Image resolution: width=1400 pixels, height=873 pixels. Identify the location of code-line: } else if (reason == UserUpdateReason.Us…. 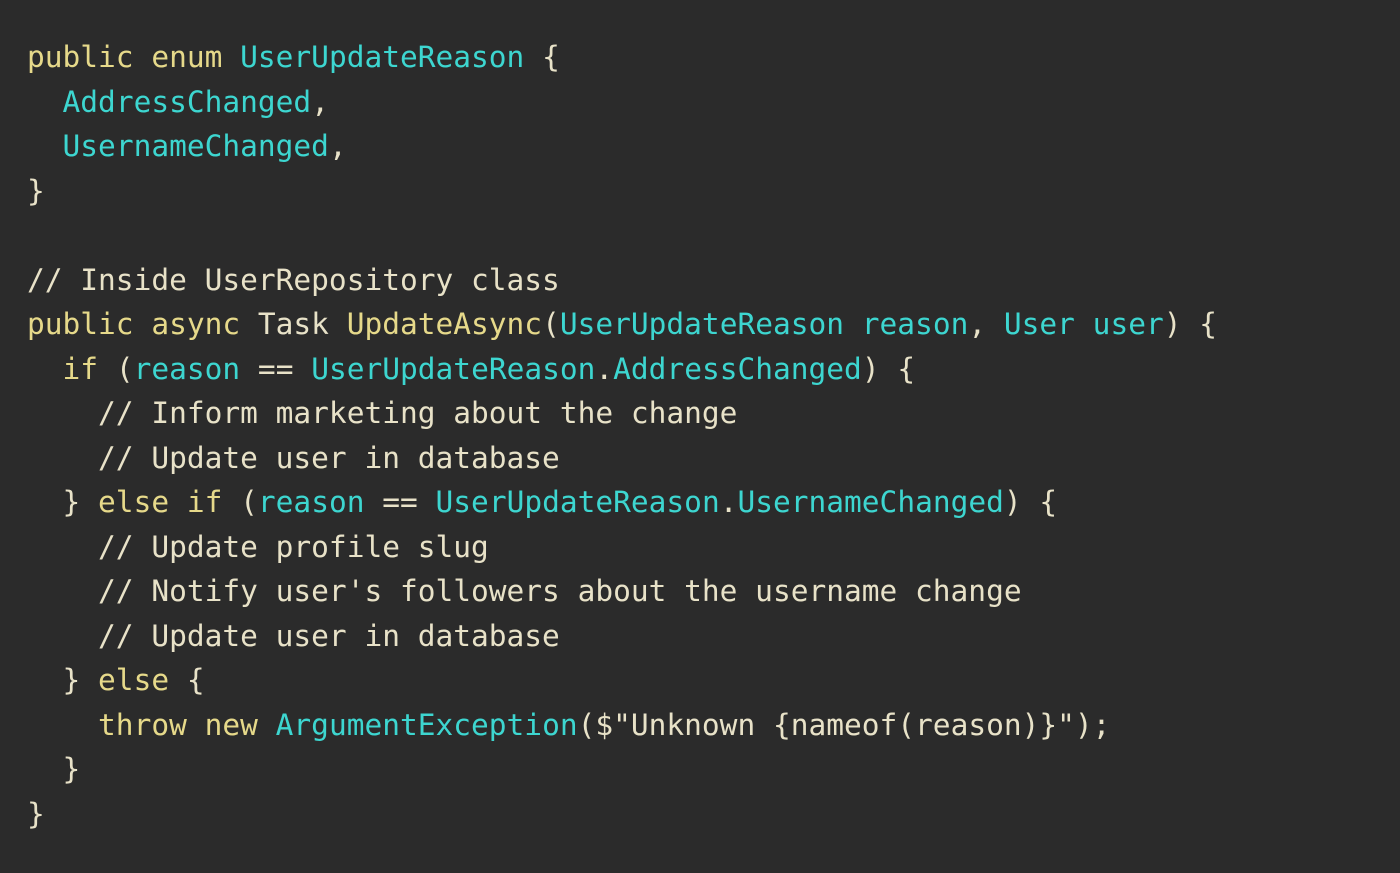
(622, 502).